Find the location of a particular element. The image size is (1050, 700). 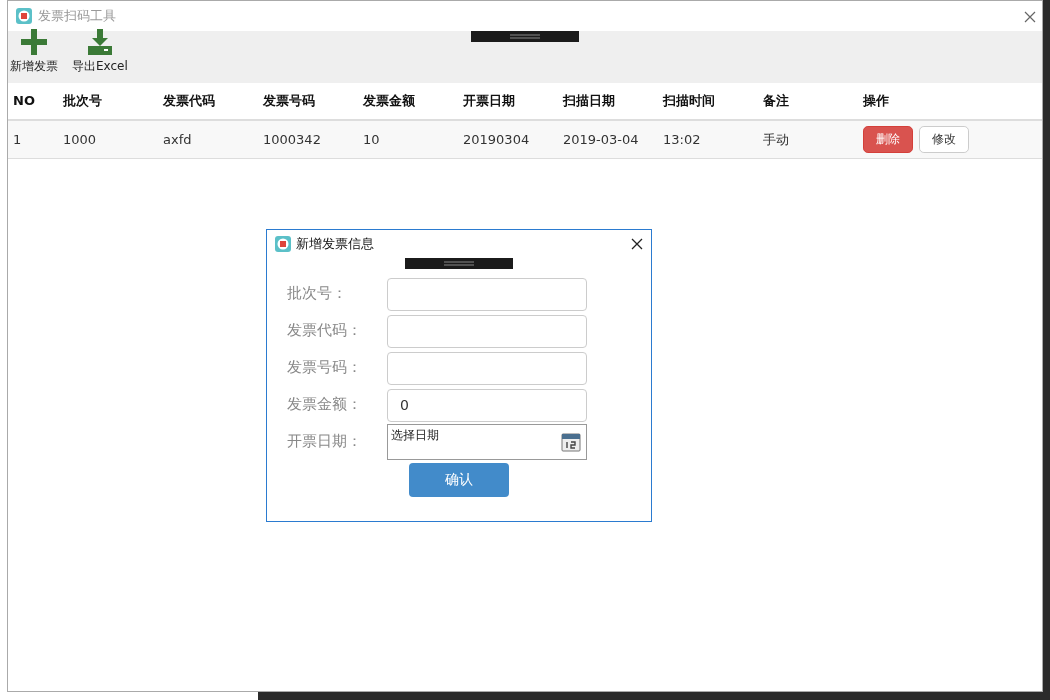

table-cell-text: 20190304 is located at coordinates (497, 139).